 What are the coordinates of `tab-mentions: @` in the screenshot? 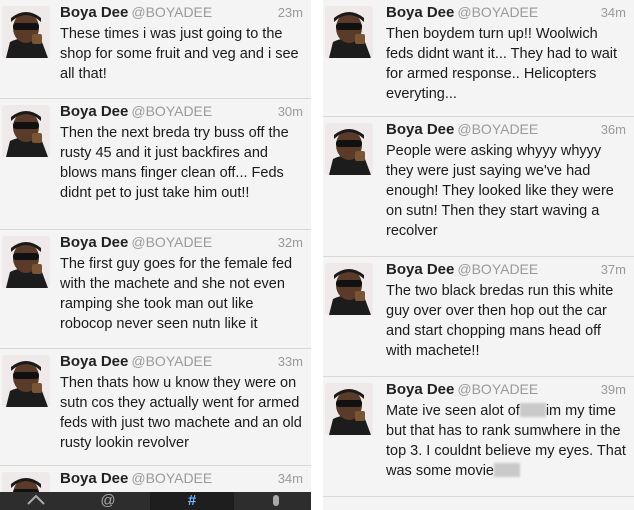 It's located at (108, 501).